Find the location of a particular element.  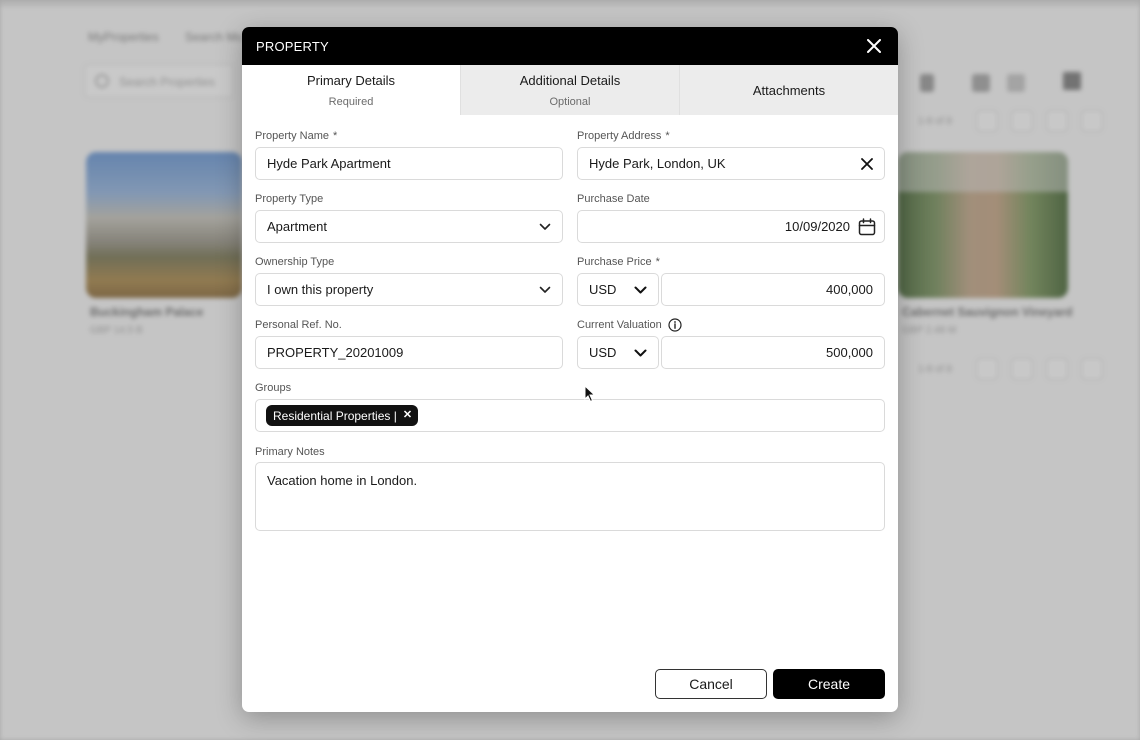

personal-ref-label: Personal Ref. No. is located at coordinates (298, 325).